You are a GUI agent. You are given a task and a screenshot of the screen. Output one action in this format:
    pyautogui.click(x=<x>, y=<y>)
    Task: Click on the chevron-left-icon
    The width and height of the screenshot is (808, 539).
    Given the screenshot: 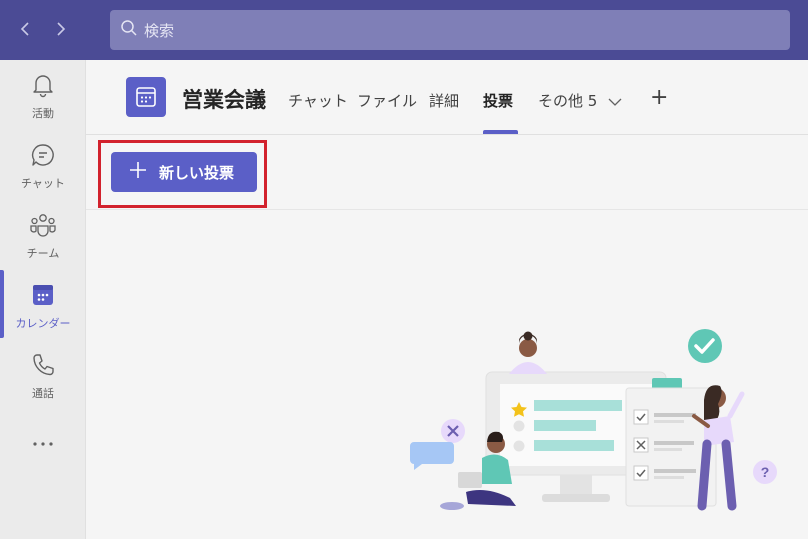 What is the action you would take?
    pyautogui.click(x=25, y=29)
    